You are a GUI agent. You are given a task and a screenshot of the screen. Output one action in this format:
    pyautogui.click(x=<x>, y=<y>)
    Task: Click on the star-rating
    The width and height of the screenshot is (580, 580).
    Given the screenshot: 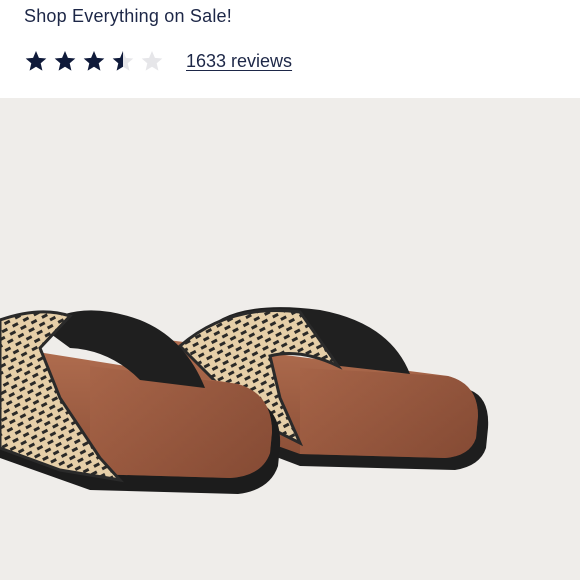 What is the action you would take?
    pyautogui.click(x=96, y=61)
    